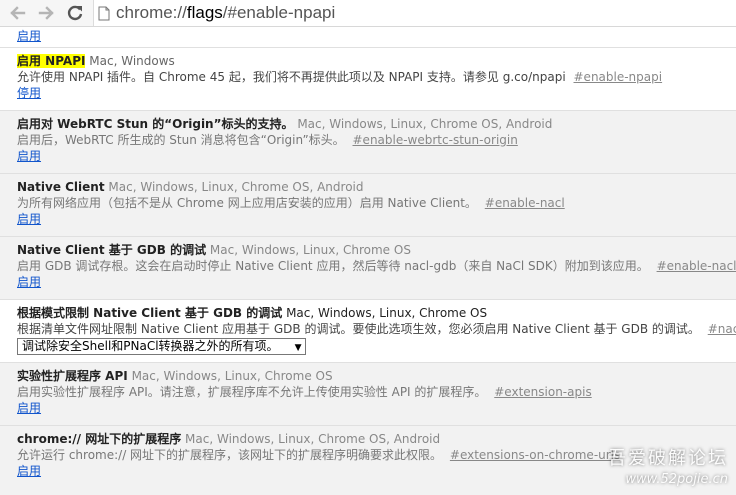 This screenshot has width=736, height=495. Describe the element at coordinates (414, 13) in the screenshot. I see `address-bar: chrome://flags/#enable-npapi` at that location.